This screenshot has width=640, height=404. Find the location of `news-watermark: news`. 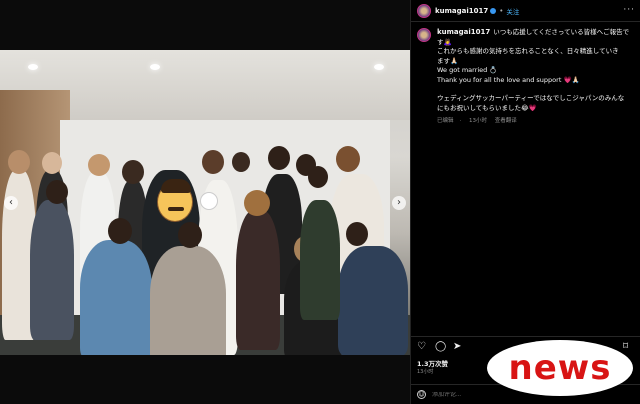

news-watermark: news is located at coordinates (560, 368).